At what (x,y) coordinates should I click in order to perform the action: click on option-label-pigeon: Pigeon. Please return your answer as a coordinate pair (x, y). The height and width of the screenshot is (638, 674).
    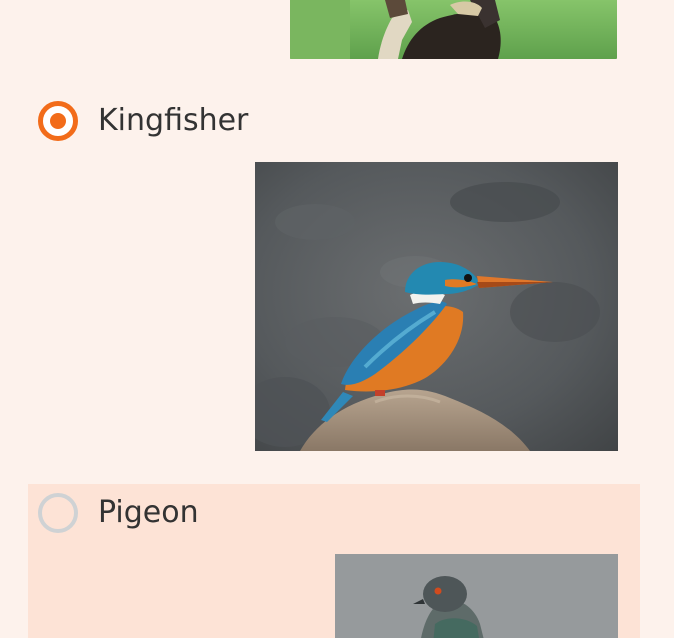
    Looking at the image, I should click on (148, 513).